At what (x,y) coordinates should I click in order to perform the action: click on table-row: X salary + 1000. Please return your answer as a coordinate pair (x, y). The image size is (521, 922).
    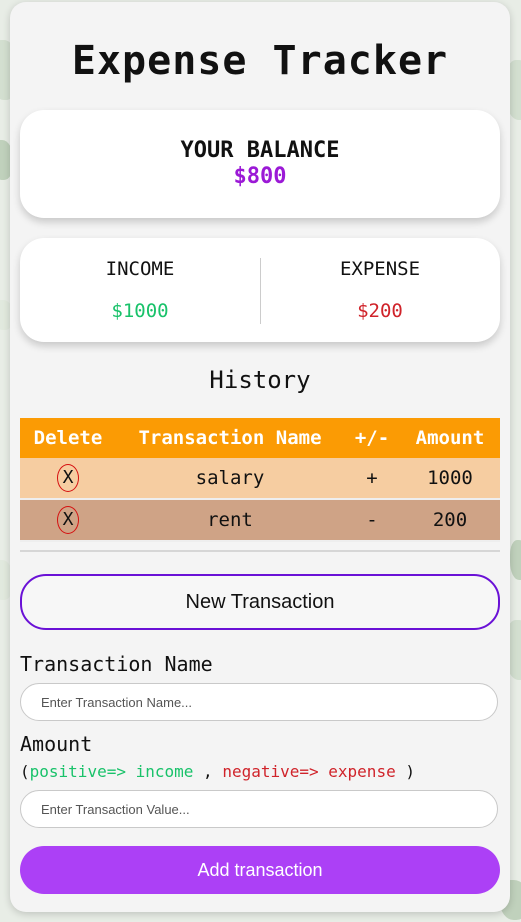
    Looking at the image, I should click on (260, 479).